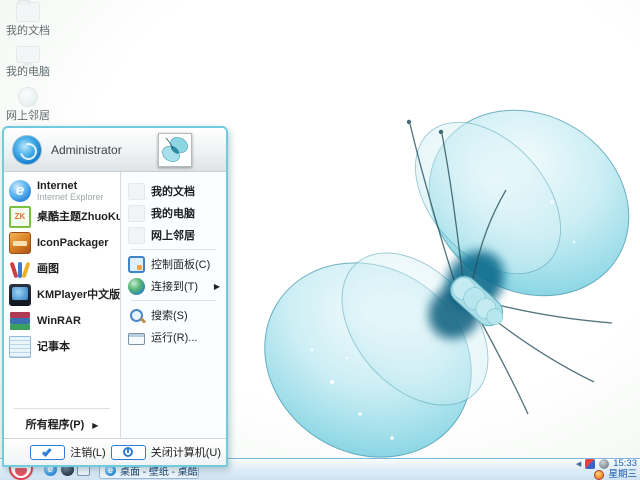  Describe the element at coordinates (625, 464) in the screenshot. I see `clock-time: 15:33` at that location.